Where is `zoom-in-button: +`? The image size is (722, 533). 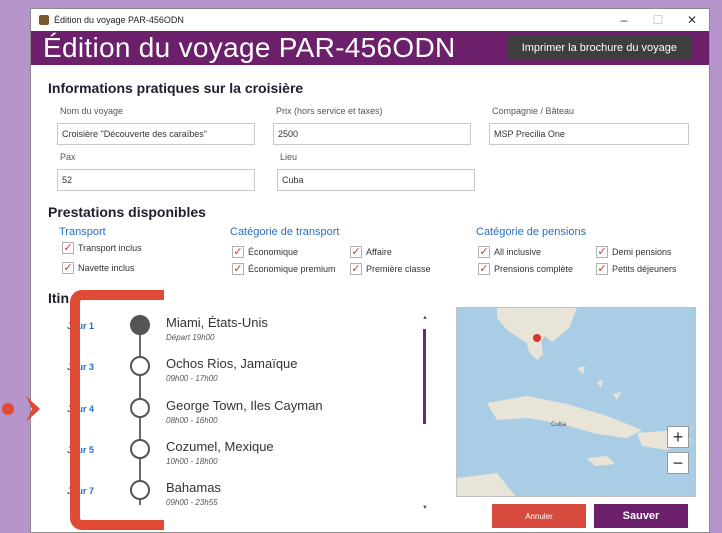
zoom-in-button: + is located at coordinates (678, 437).